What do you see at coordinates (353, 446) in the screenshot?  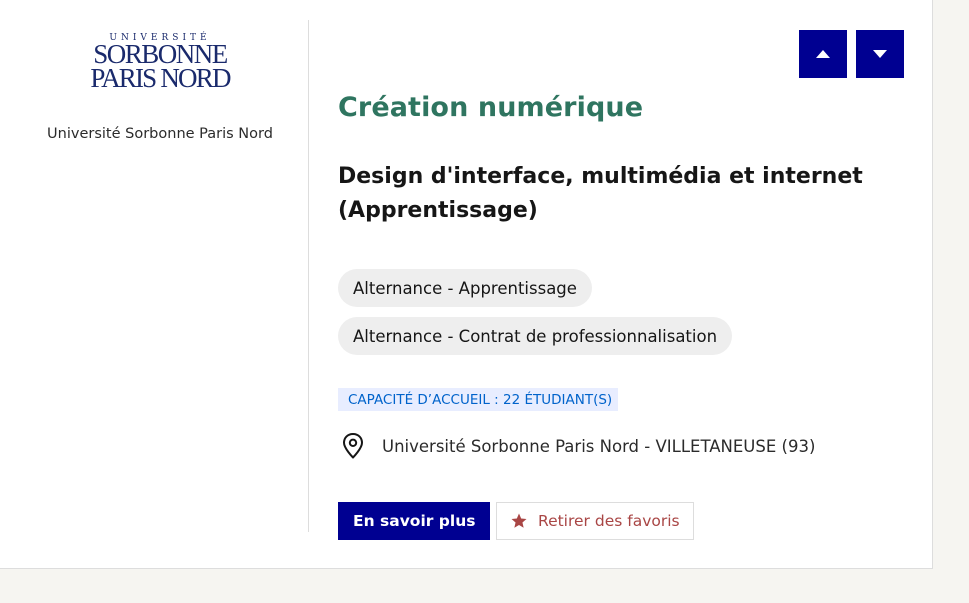 I see `map-pin-icon` at bounding box center [353, 446].